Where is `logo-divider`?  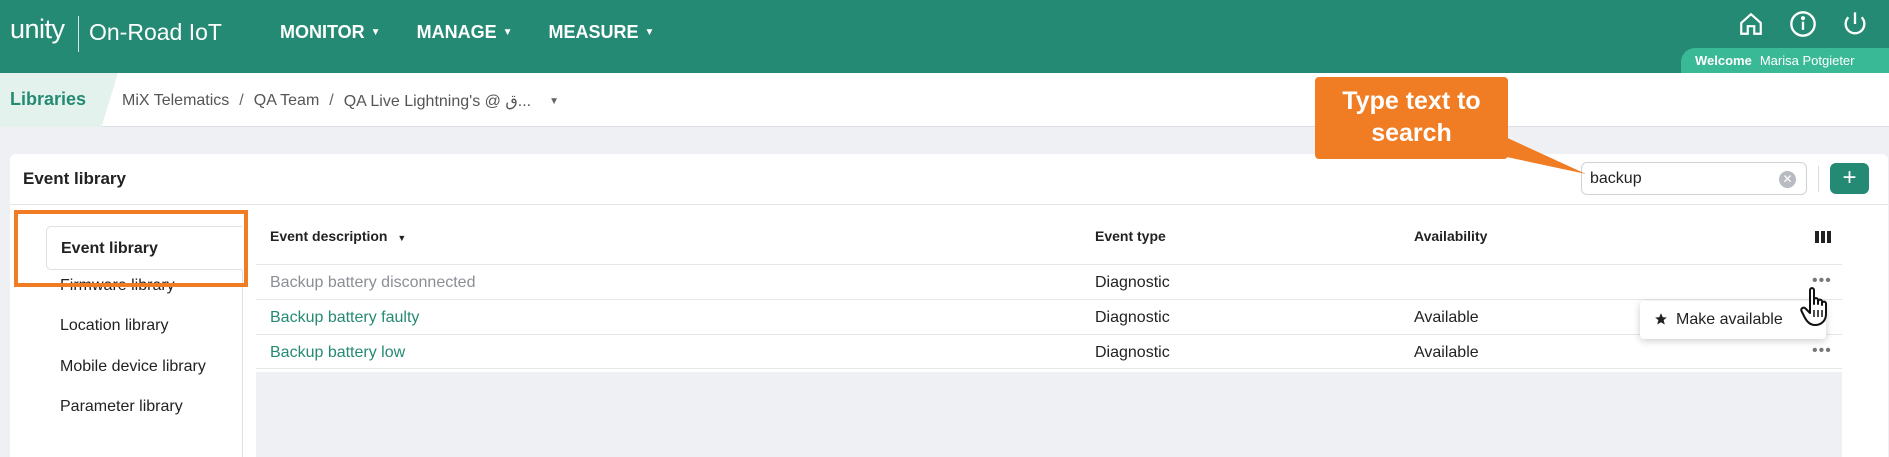
logo-divider is located at coordinates (78, 34).